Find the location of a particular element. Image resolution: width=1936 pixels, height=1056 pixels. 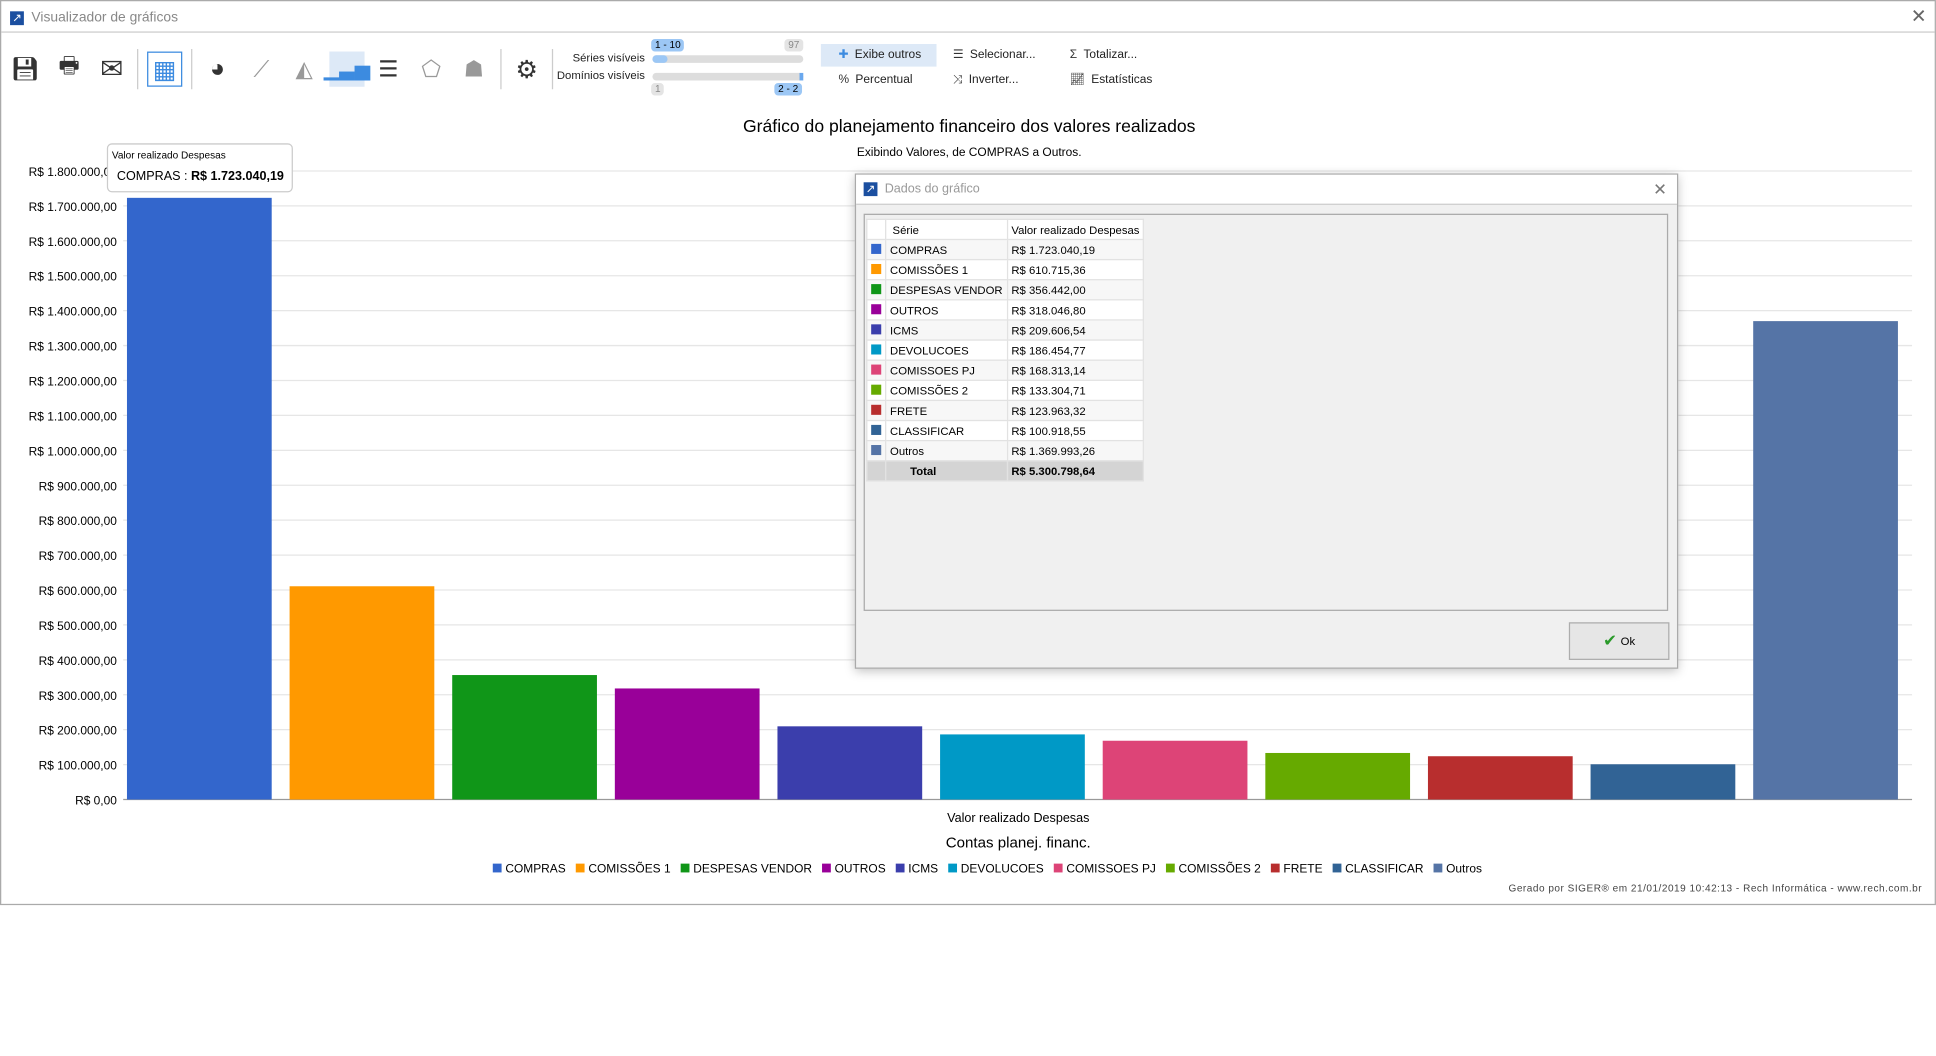

table-row: COMISSOES PJ R$ 168.313,14 is located at coordinates (1005, 370).